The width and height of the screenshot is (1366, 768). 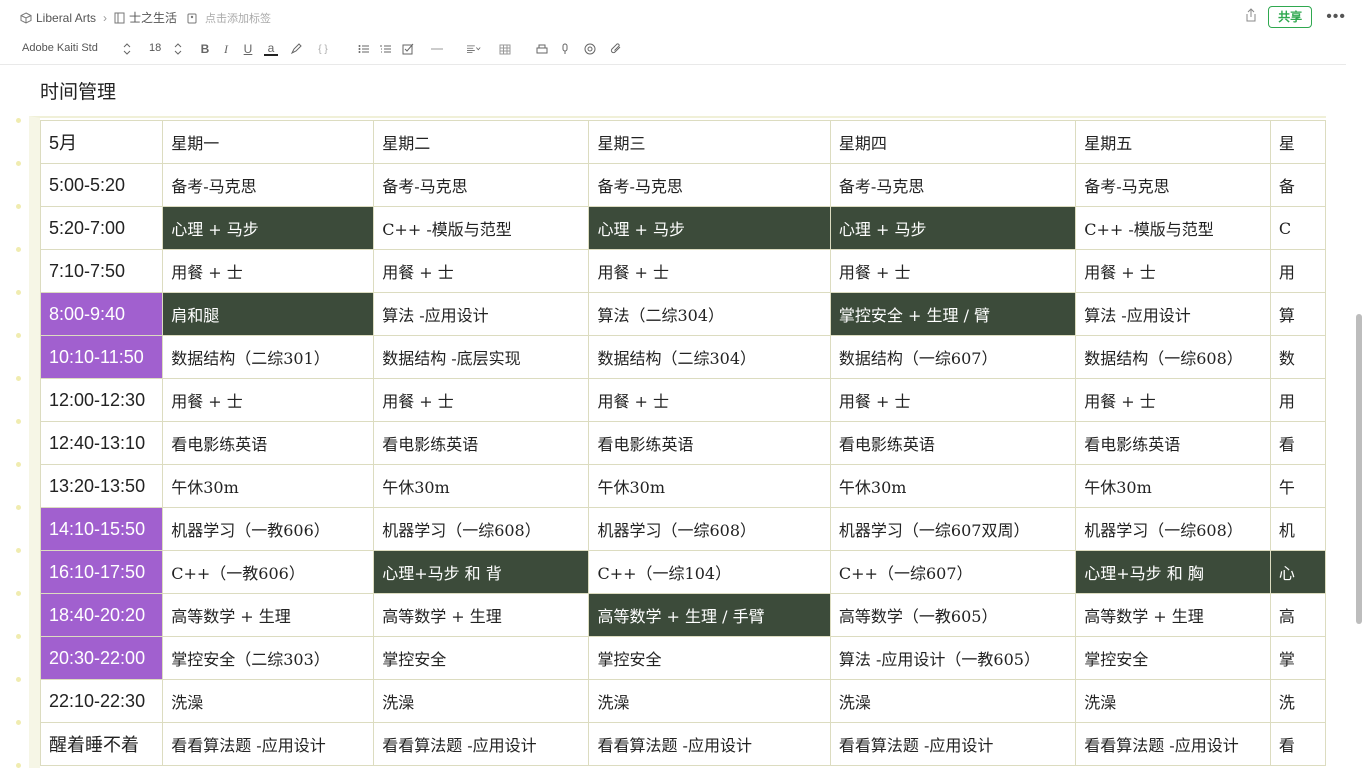 What do you see at coordinates (205, 49) in the screenshot?
I see `bold-button: B` at bounding box center [205, 49].